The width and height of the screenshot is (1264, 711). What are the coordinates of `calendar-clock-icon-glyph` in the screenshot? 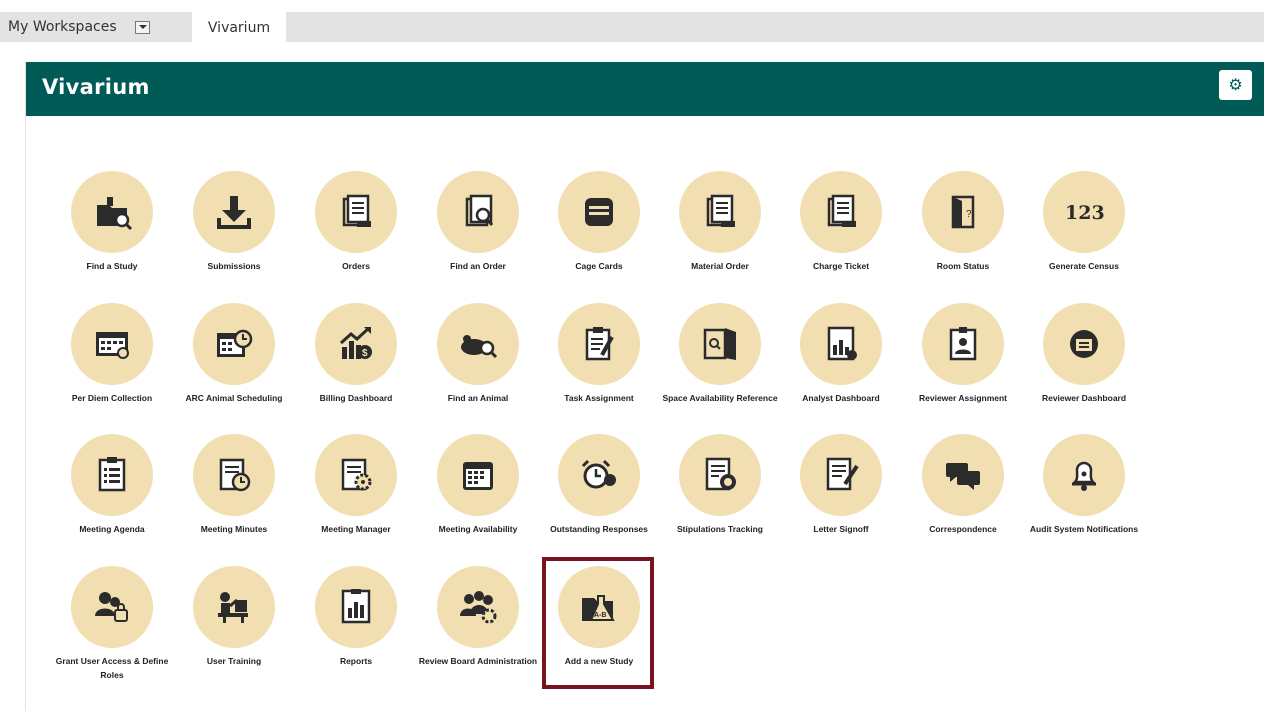 It's located at (235, 343).